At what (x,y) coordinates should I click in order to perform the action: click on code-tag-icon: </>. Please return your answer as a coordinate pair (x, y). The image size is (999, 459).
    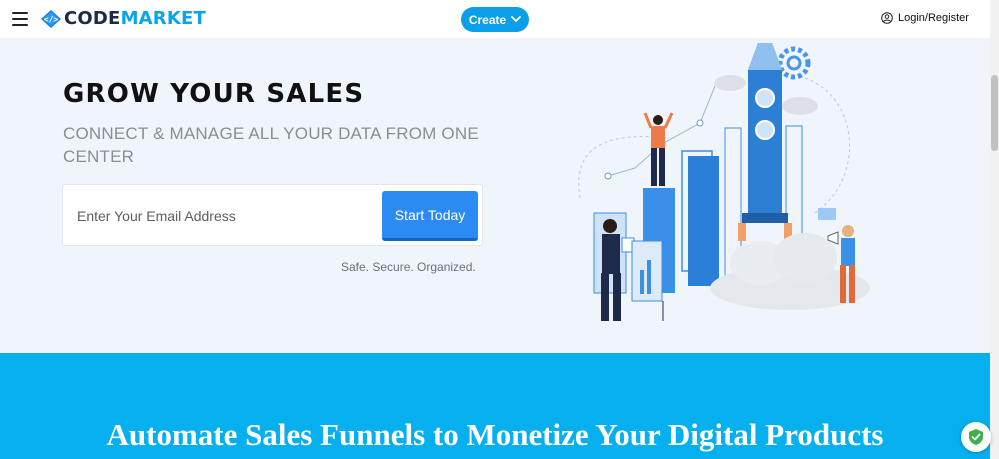
    Looking at the image, I should click on (51, 18).